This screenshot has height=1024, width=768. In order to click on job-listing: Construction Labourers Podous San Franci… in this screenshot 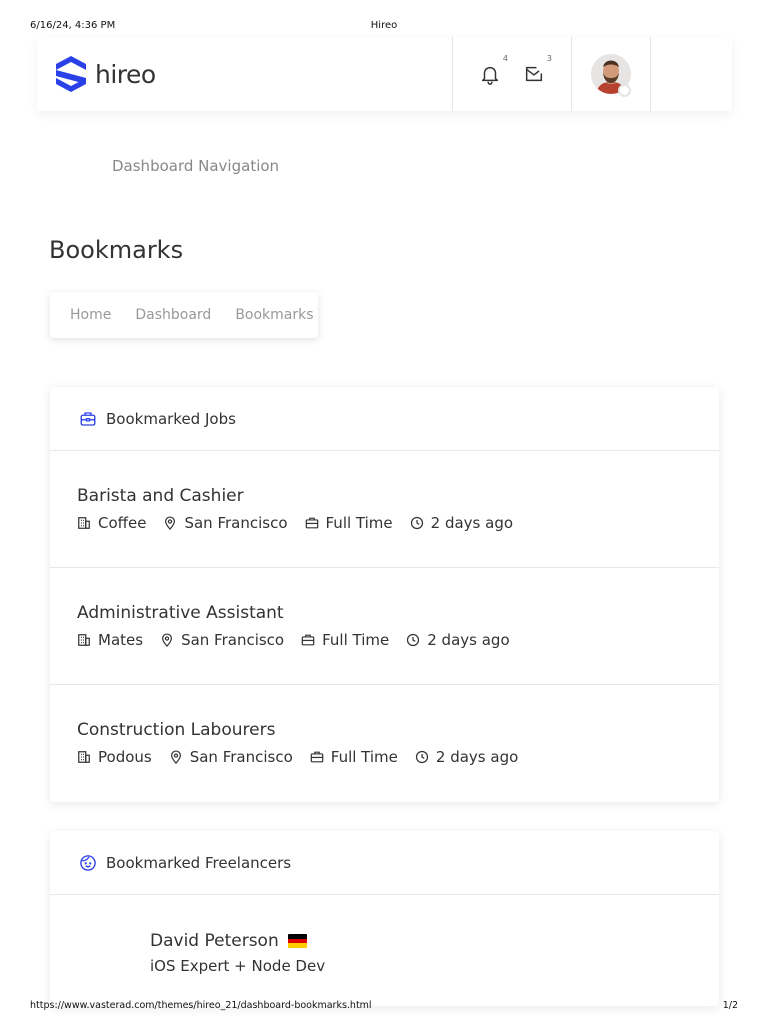, I will do `click(384, 743)`.